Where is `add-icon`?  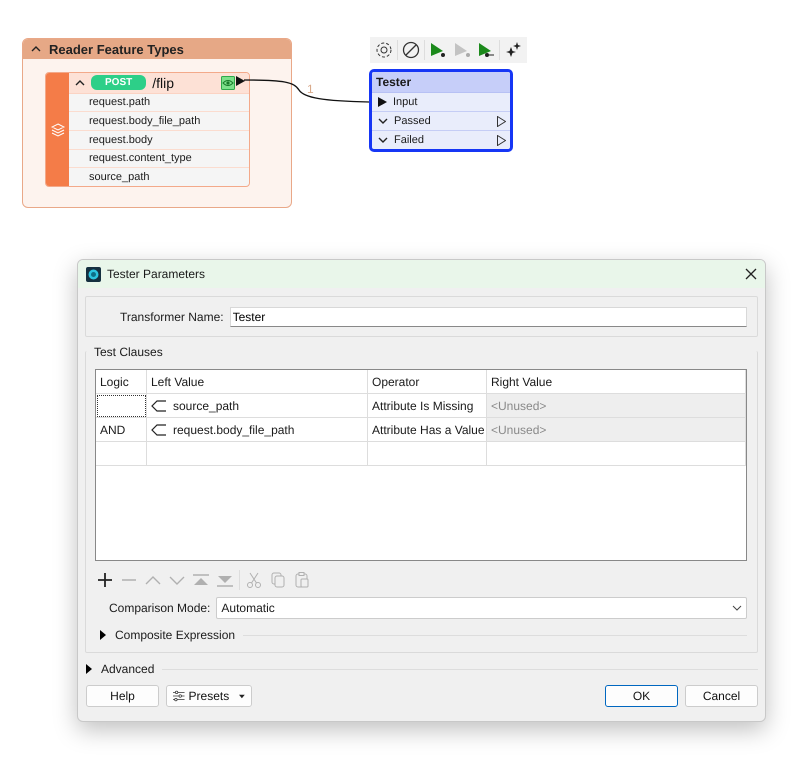 add-icon is located at coordinates (105, 580).